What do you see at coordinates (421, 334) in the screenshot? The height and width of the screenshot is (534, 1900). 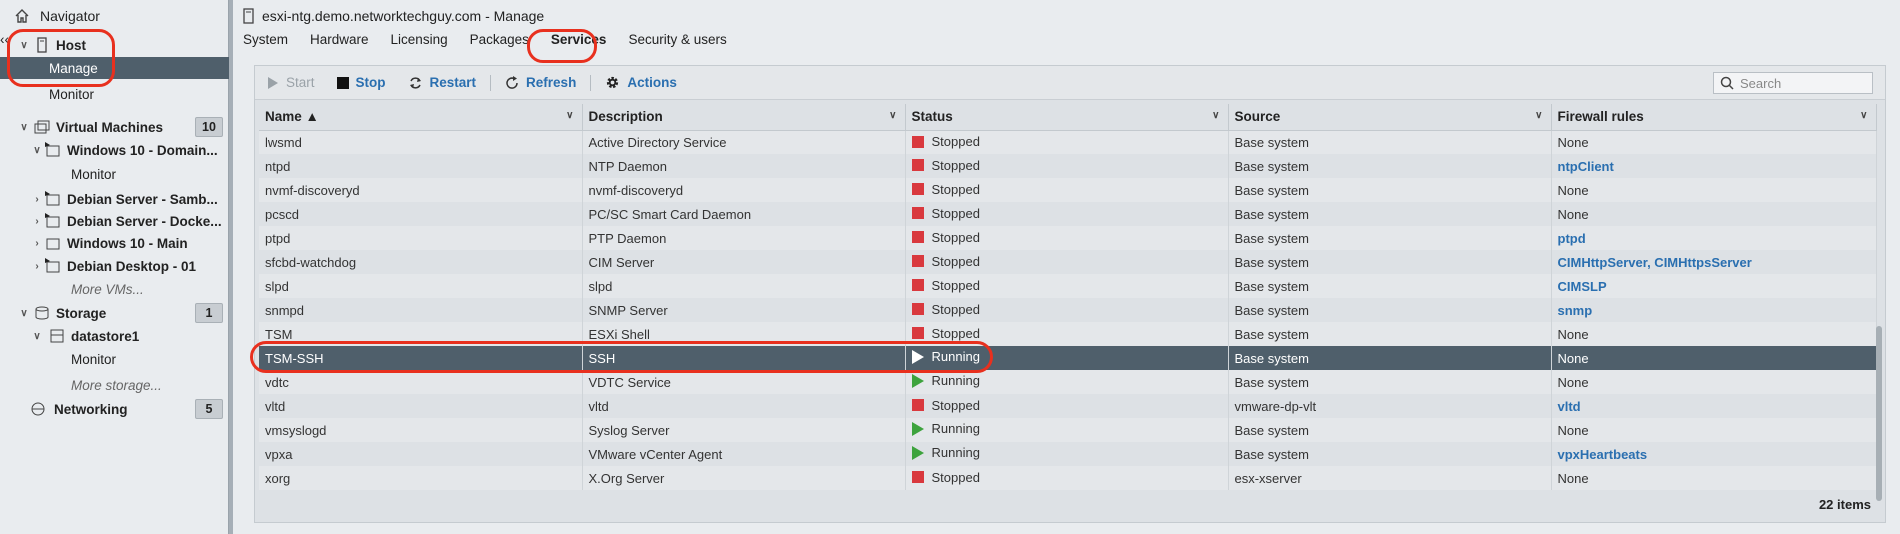 I see `cell-name: TSM` at bounding box center [421, 334].